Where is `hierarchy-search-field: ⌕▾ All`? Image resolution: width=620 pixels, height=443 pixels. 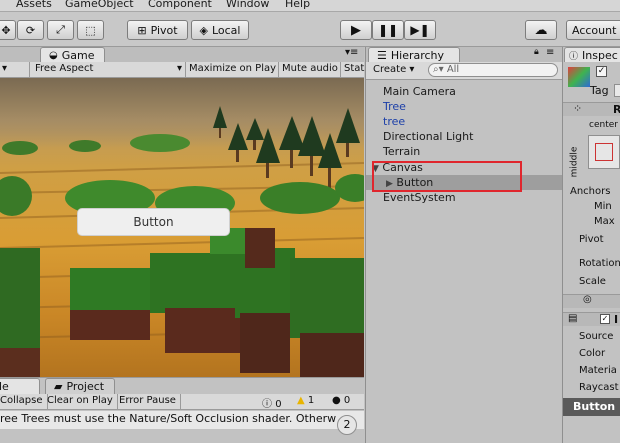 hierarchy-search-field: ⌕▾ All is located at coordinates (493, 70).